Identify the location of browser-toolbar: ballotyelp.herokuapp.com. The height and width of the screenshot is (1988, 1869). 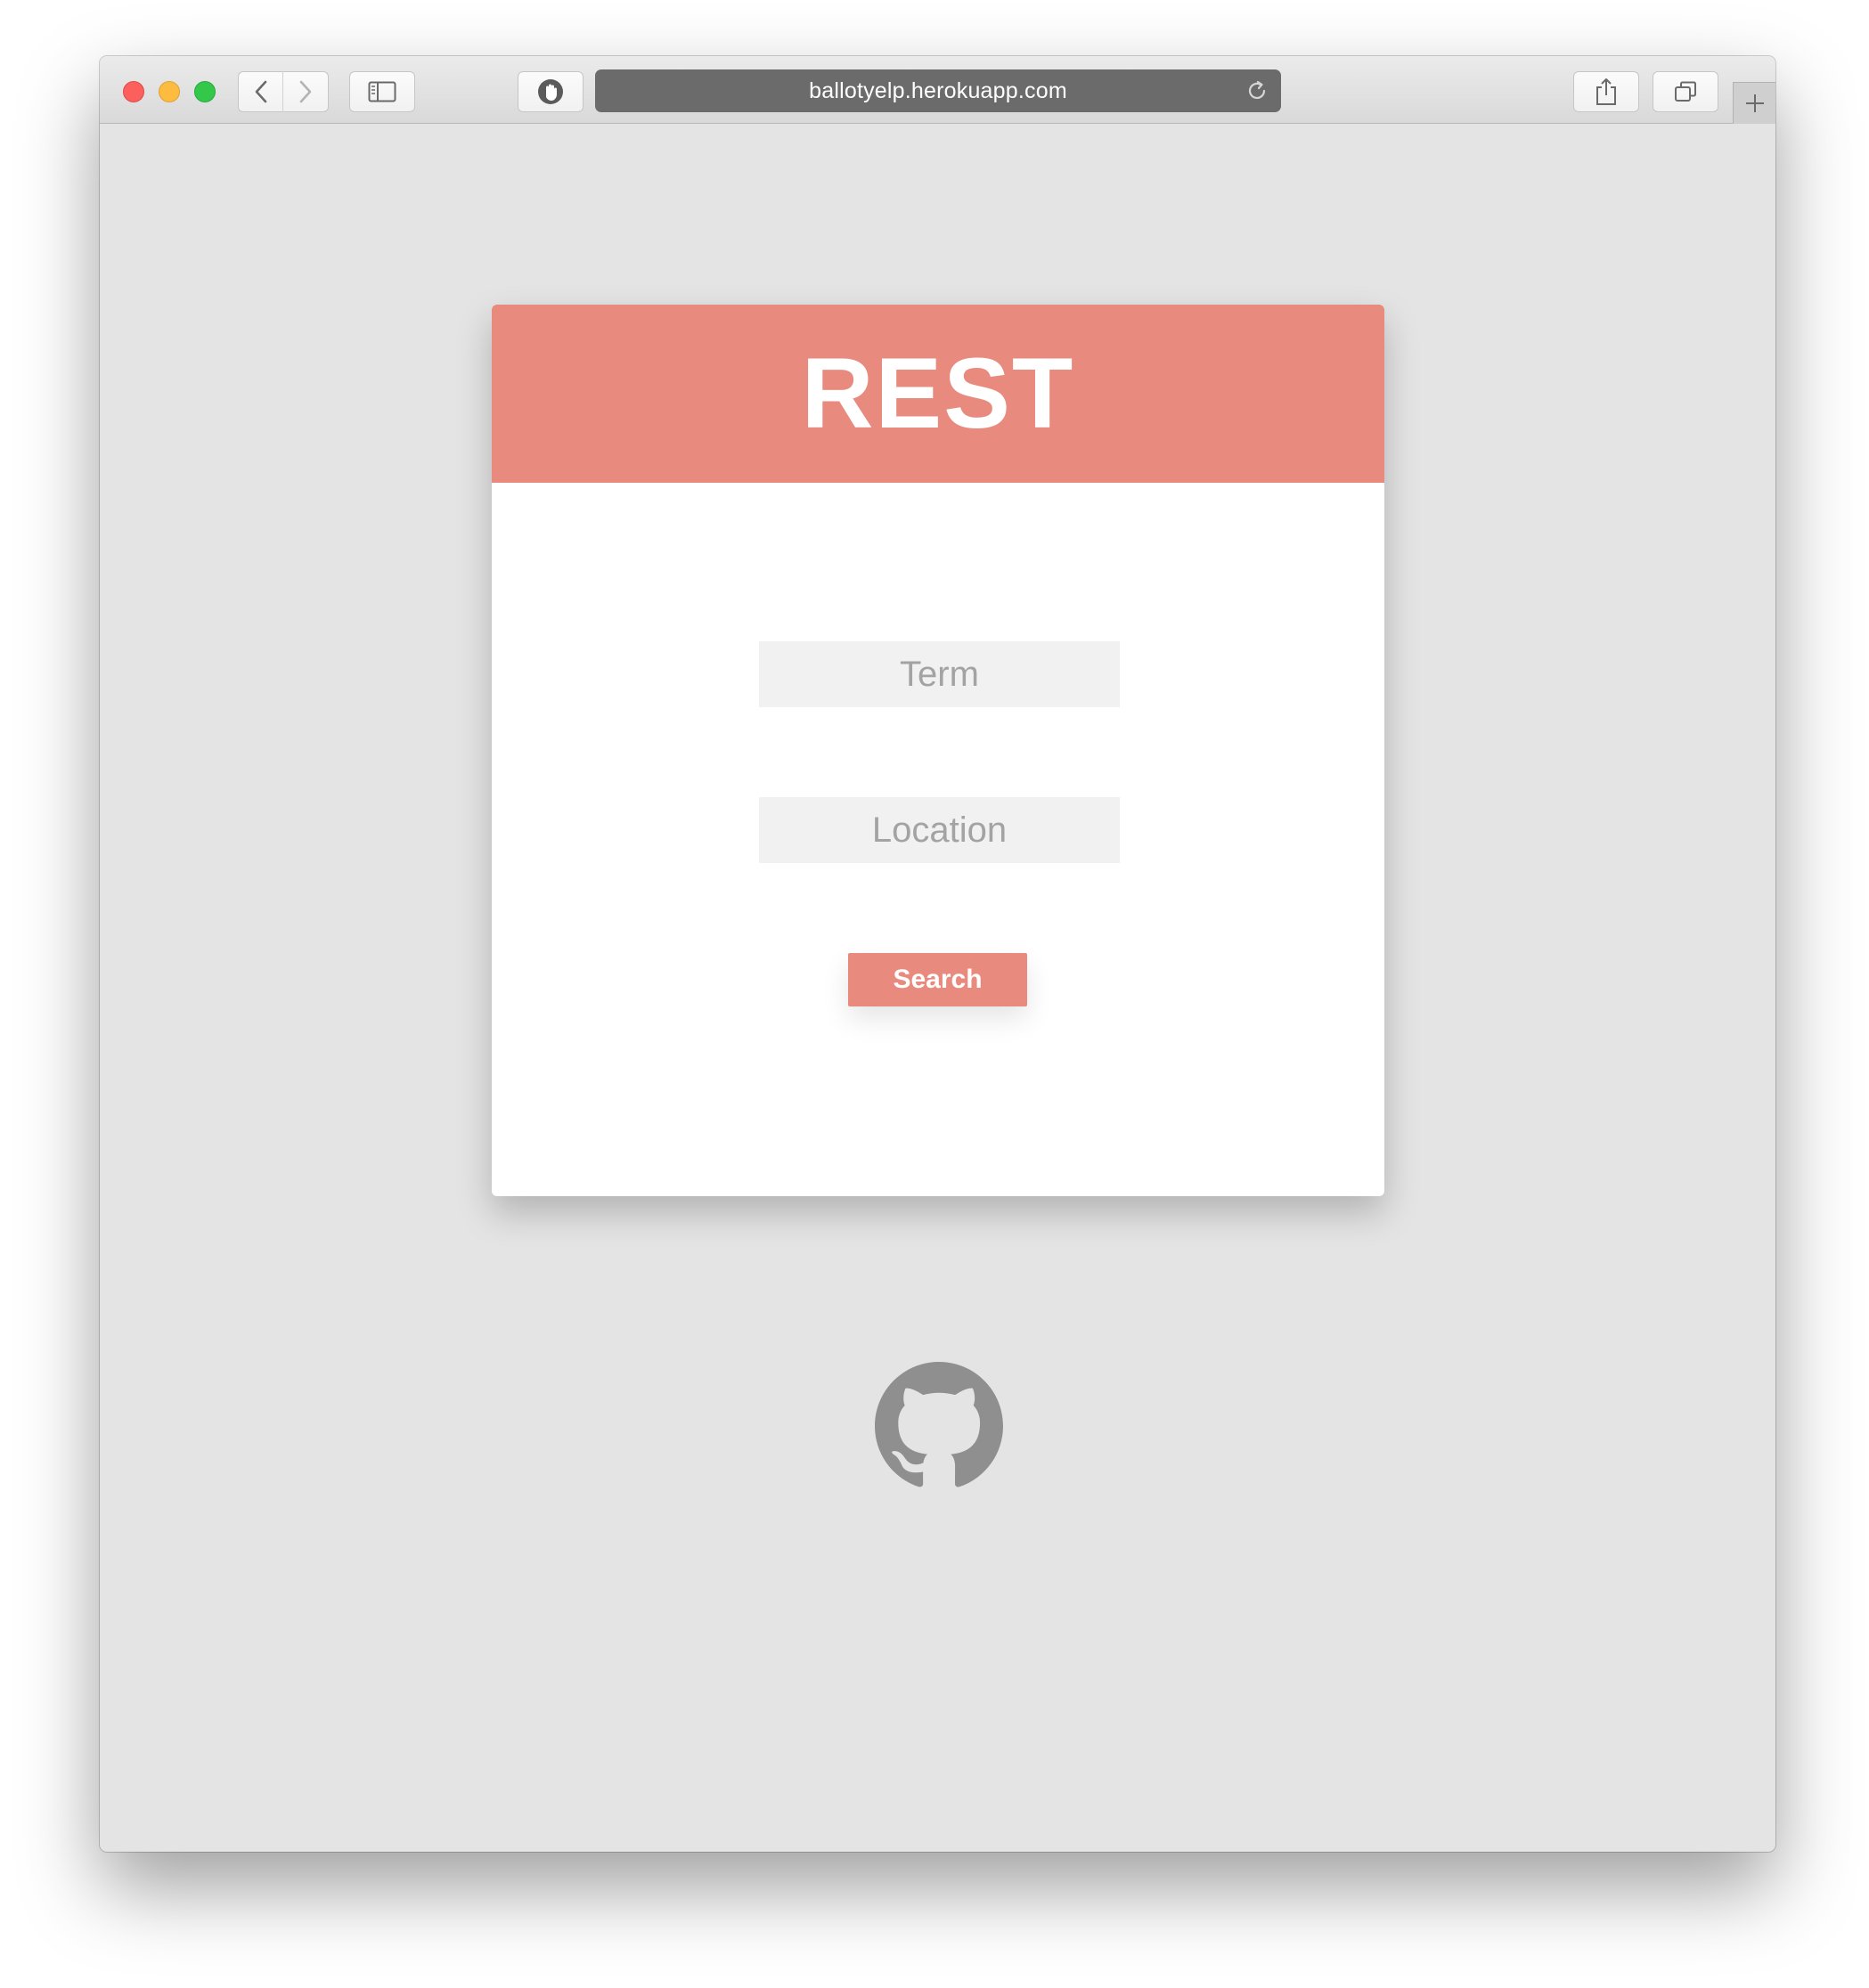
(937, 90).